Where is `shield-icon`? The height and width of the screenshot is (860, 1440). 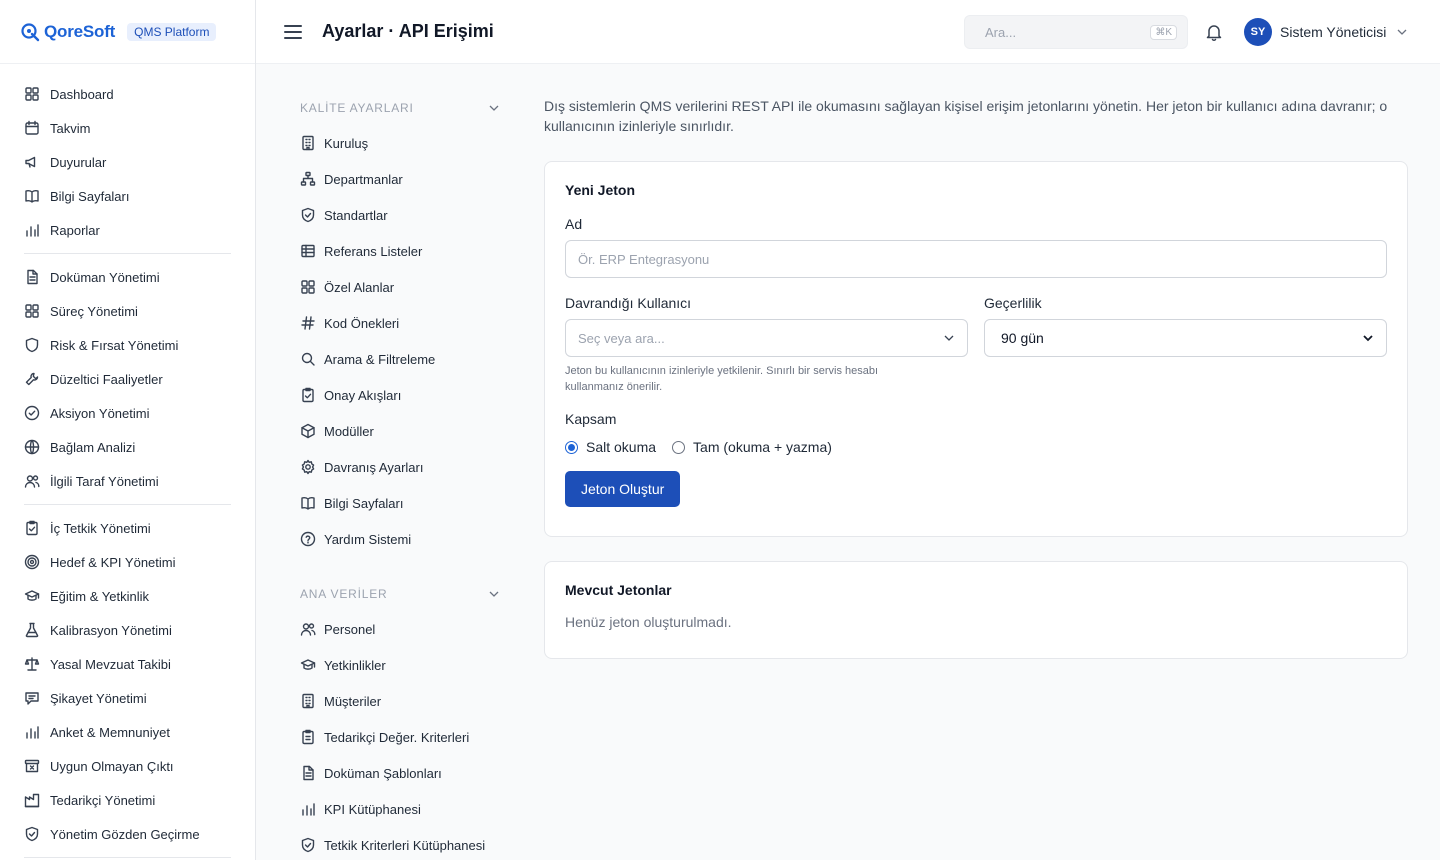
shield-icon is located at coordinates (32, 345).